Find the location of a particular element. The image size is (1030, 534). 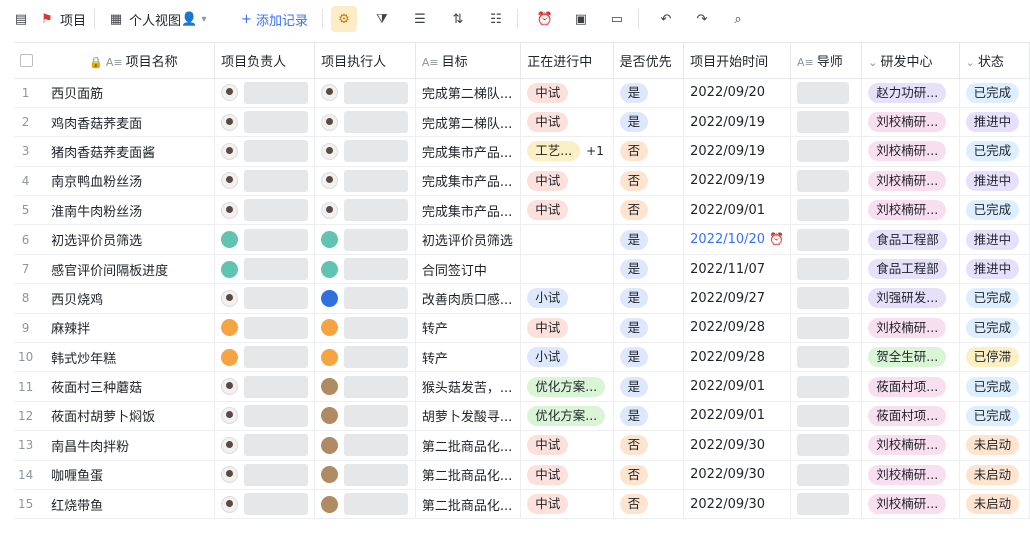

table-row: 9 麻辣拌 转产 中试 是 2022/09/28 刘校楠研... 已完成 is located at coordinates (522, 328).